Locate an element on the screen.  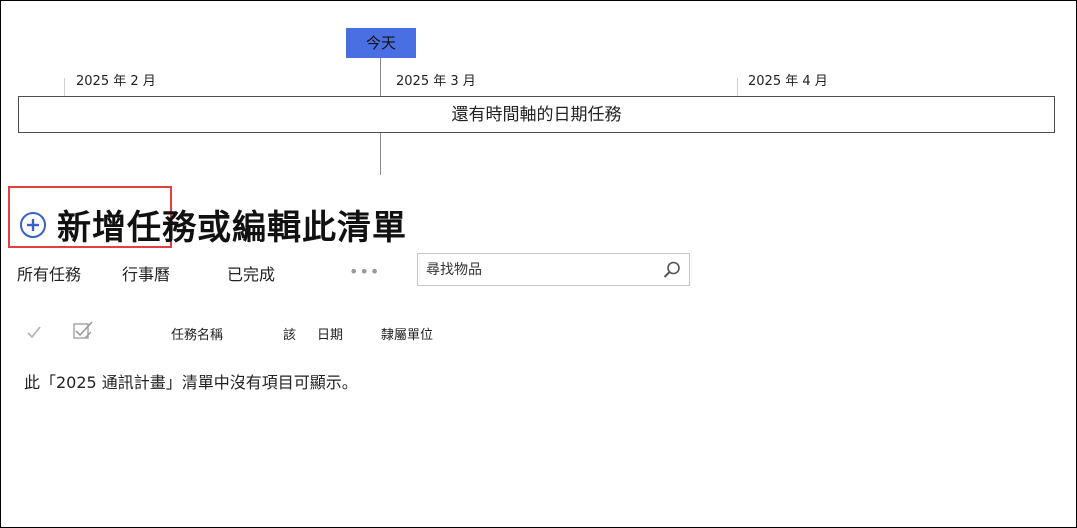
month-label-apr: 2025 年 4 月 is located at coordinates (788, 81).